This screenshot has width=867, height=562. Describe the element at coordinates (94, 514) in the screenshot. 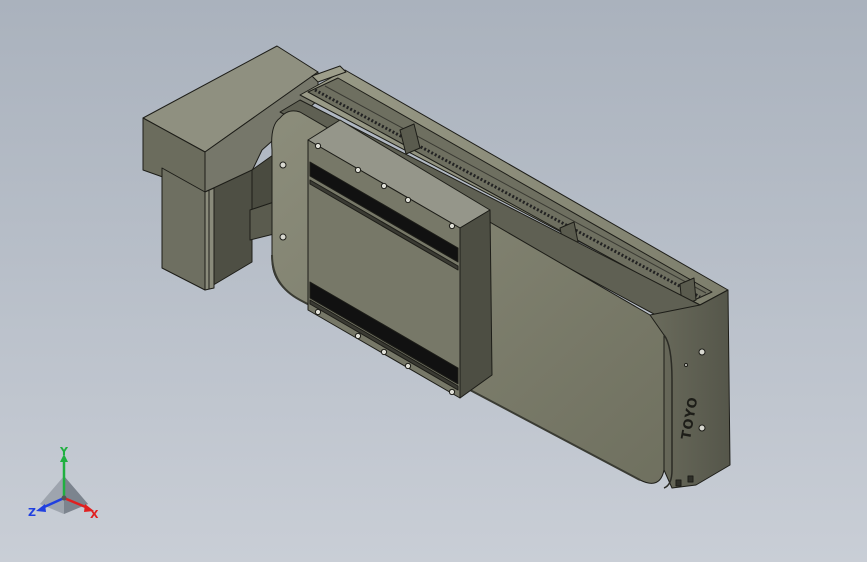

I see `x-axis-label: X` at that location.